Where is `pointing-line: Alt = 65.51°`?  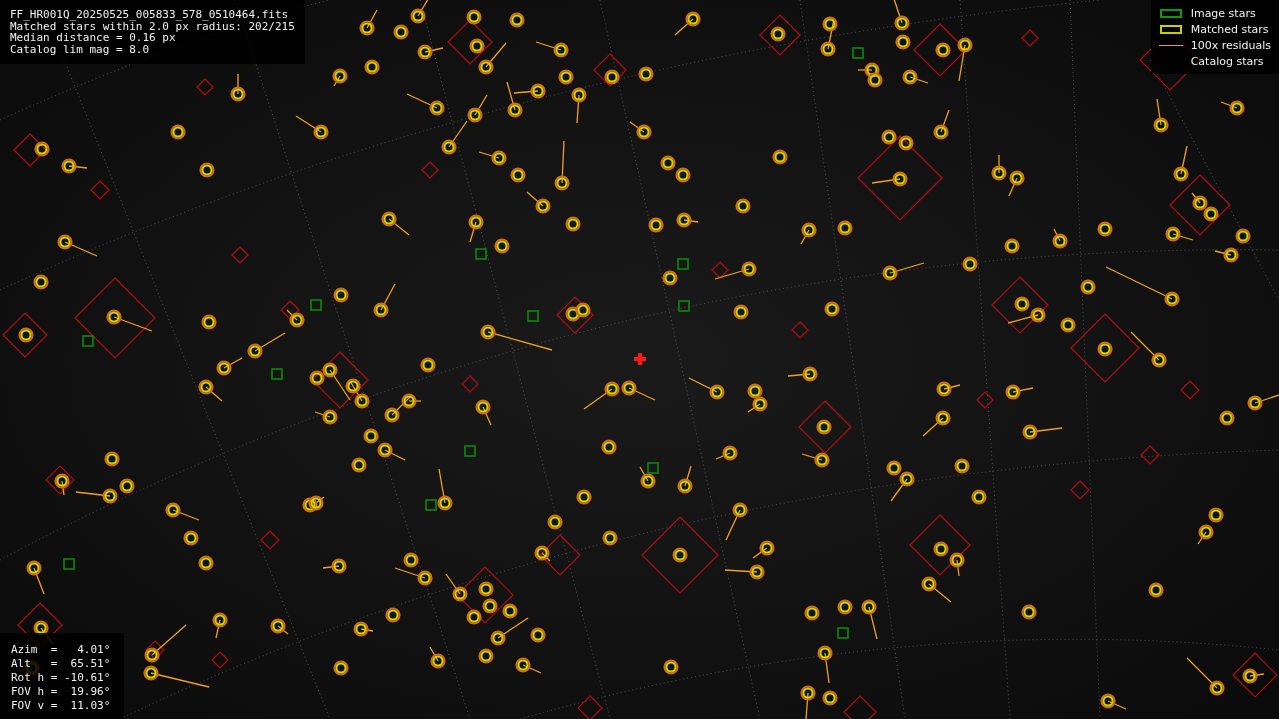 pointing-line: Alt = 65.51° is located at coordinates (61, 664).